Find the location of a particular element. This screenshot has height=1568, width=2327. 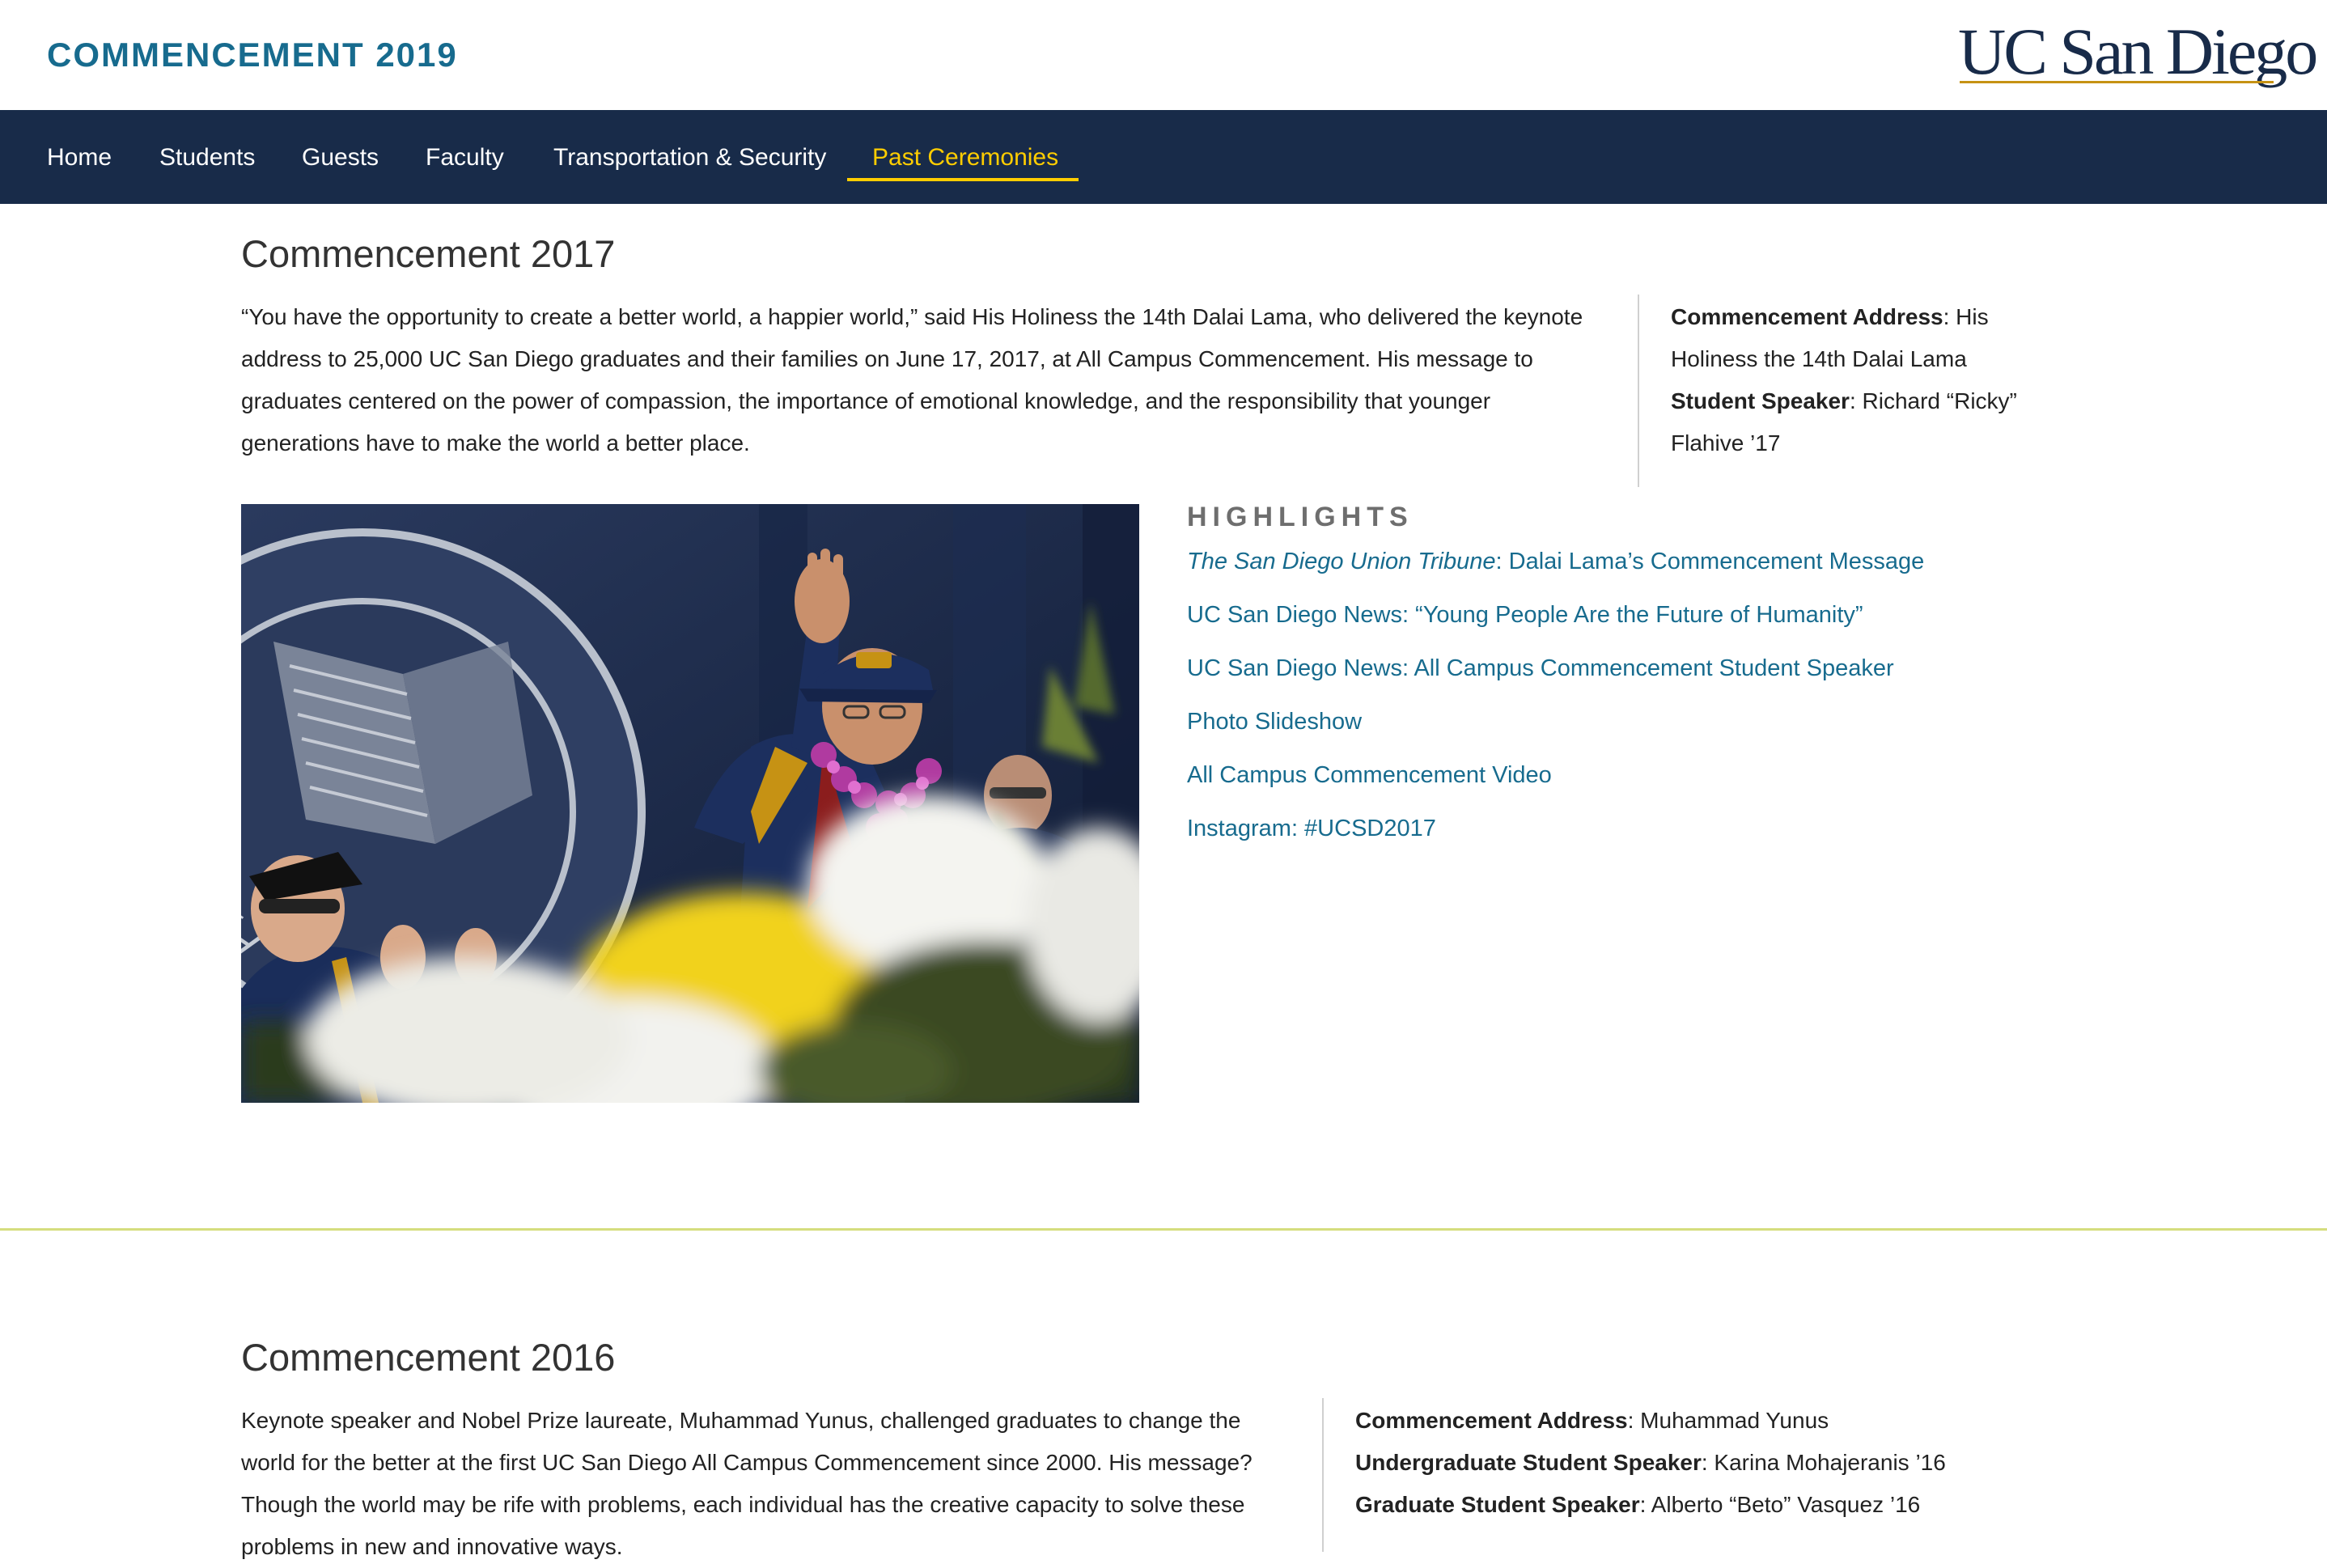

photo-illustration: CALIFORNIA is located at coordinates (690, 804).